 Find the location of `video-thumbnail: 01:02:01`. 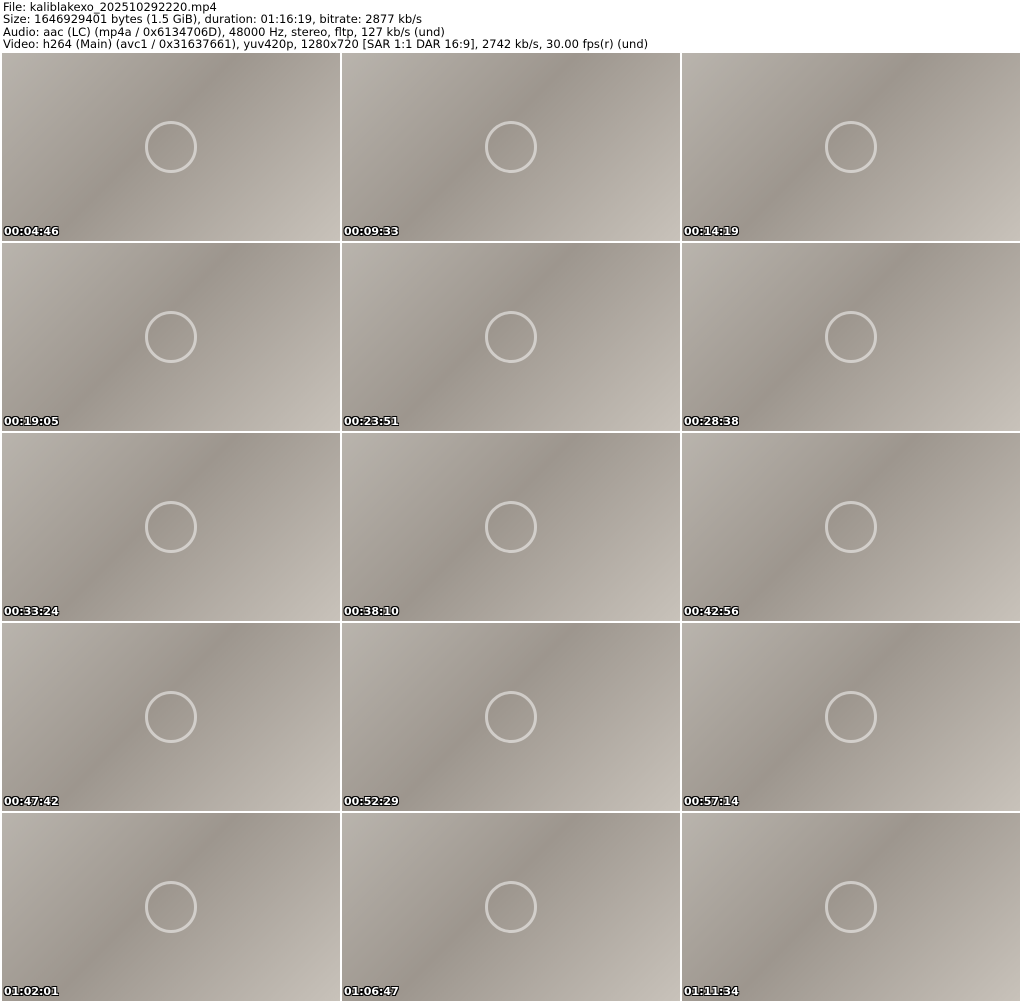

video-thumbnail: 01:02:01 is located at coordinates (171, 907).